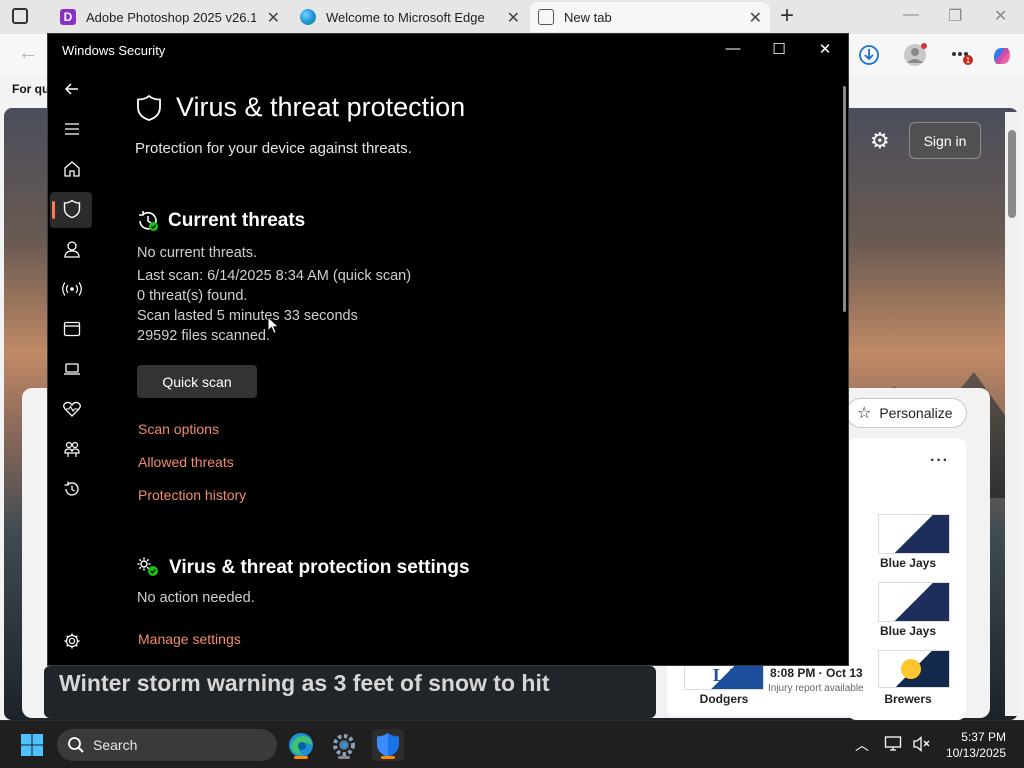 The height and width of the screenshot is (768, 1024). Describe the element at coordinates (816, 688) in the screenshot. I see `game-note: Injury report available` at that location.